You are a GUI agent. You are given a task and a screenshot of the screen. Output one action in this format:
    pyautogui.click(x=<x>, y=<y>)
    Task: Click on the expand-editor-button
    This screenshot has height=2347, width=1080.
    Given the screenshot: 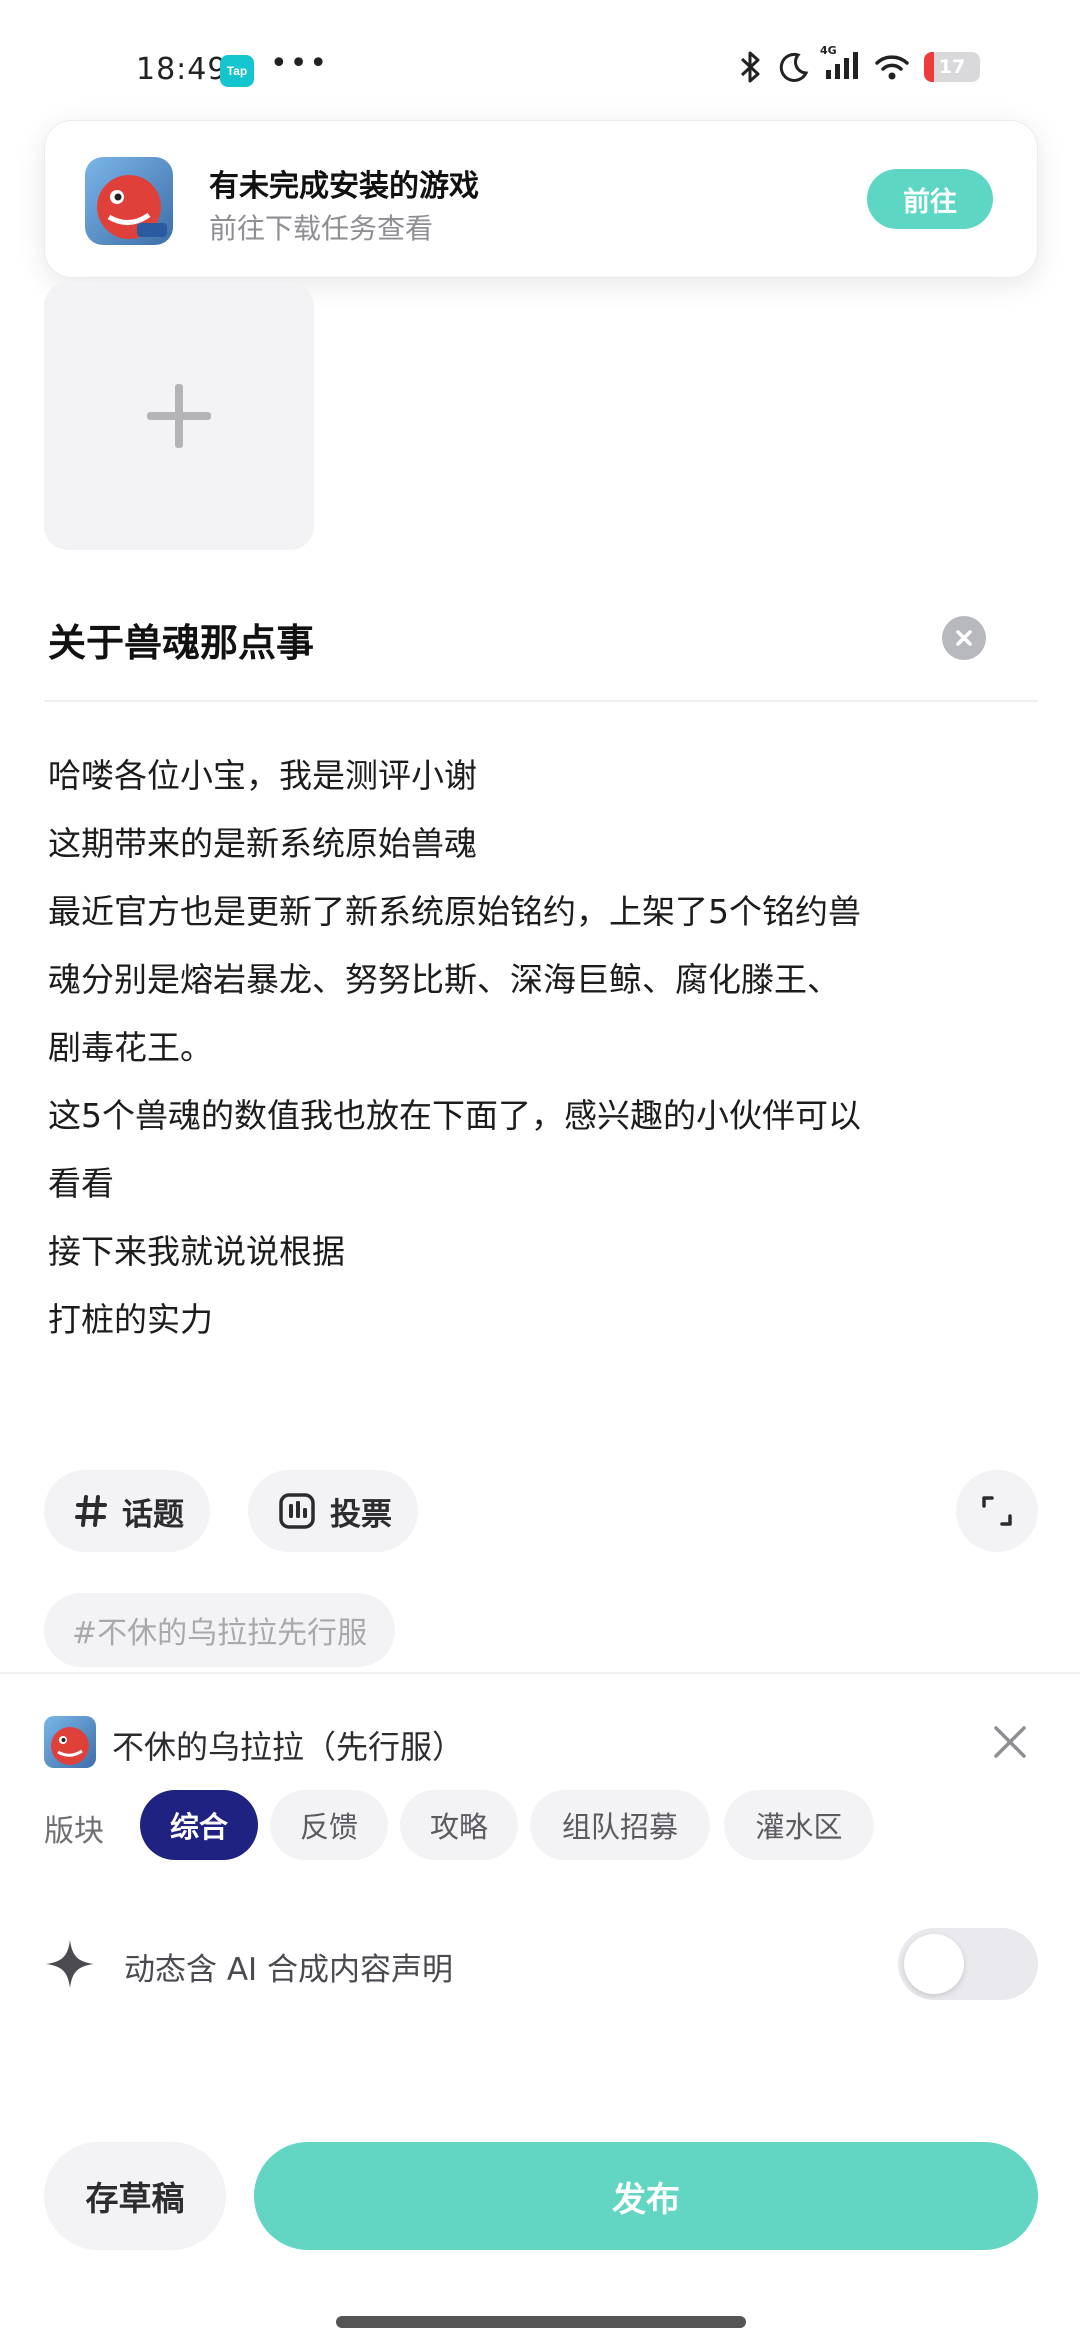 What is the action you would take?
    pyautogui.click(x=997, y=1511)
    